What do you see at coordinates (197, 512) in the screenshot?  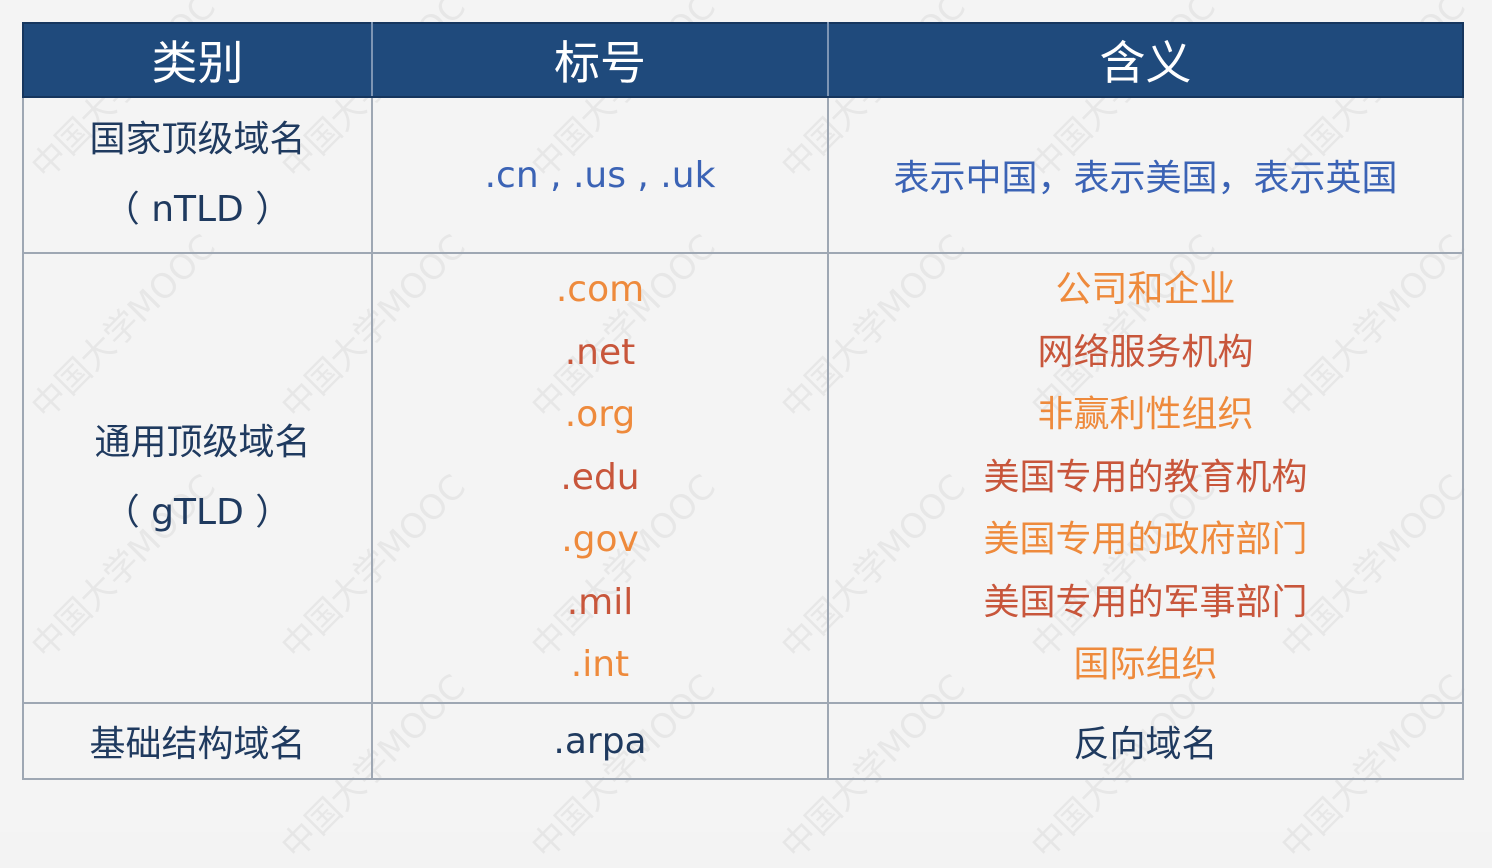 I see `gtld-category-line2: （ gTLD ）` at bounding box center [197, 512].